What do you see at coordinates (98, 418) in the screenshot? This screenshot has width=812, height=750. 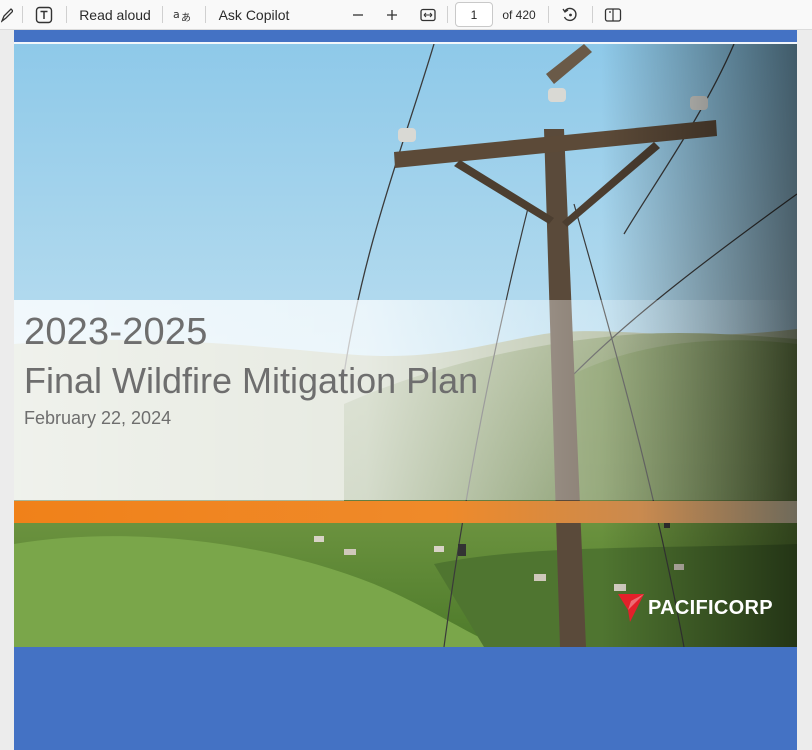 I see `cover-date: February 22, 2024` at bounding box center [98, 418].